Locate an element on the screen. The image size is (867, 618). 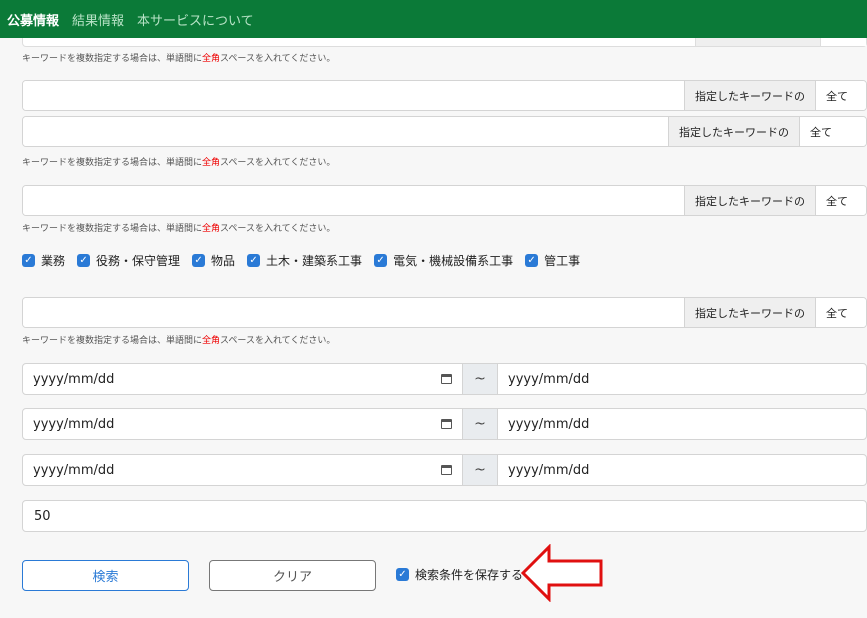
category-checkbox: ✓ 管工事 is located at coordinates (552, 260).